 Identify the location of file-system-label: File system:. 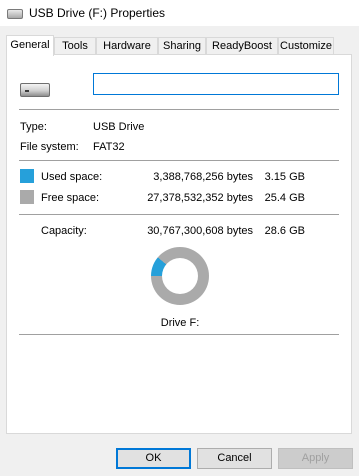
(49, 147).